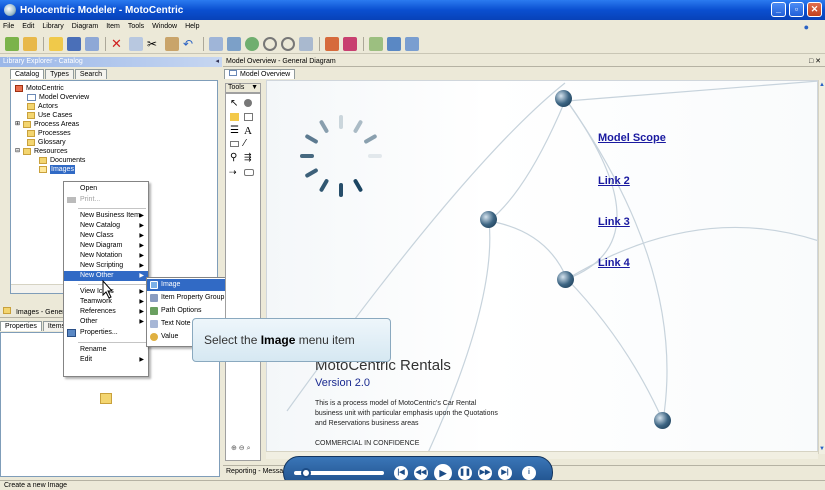 This screenshot has height=490, width=825. What do you see at coordinates (47, 124) in the screenshot?
I see `tree-item-process-areas: ⊞ Process Areas` at bounding box center [47, 124].